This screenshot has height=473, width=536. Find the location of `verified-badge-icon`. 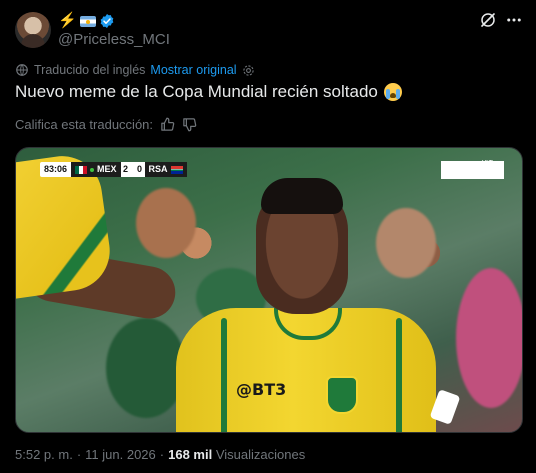

verified-badge-icon is located at coordinates (107, 21).